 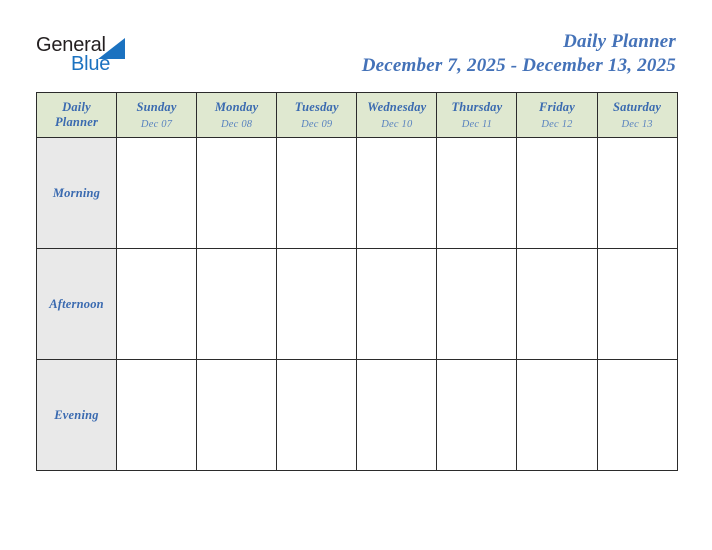 What do you see at coordinates (237, 415) in the screenshot?
I see `planner-cell-evening-monday` at bounding box center [237, 415].